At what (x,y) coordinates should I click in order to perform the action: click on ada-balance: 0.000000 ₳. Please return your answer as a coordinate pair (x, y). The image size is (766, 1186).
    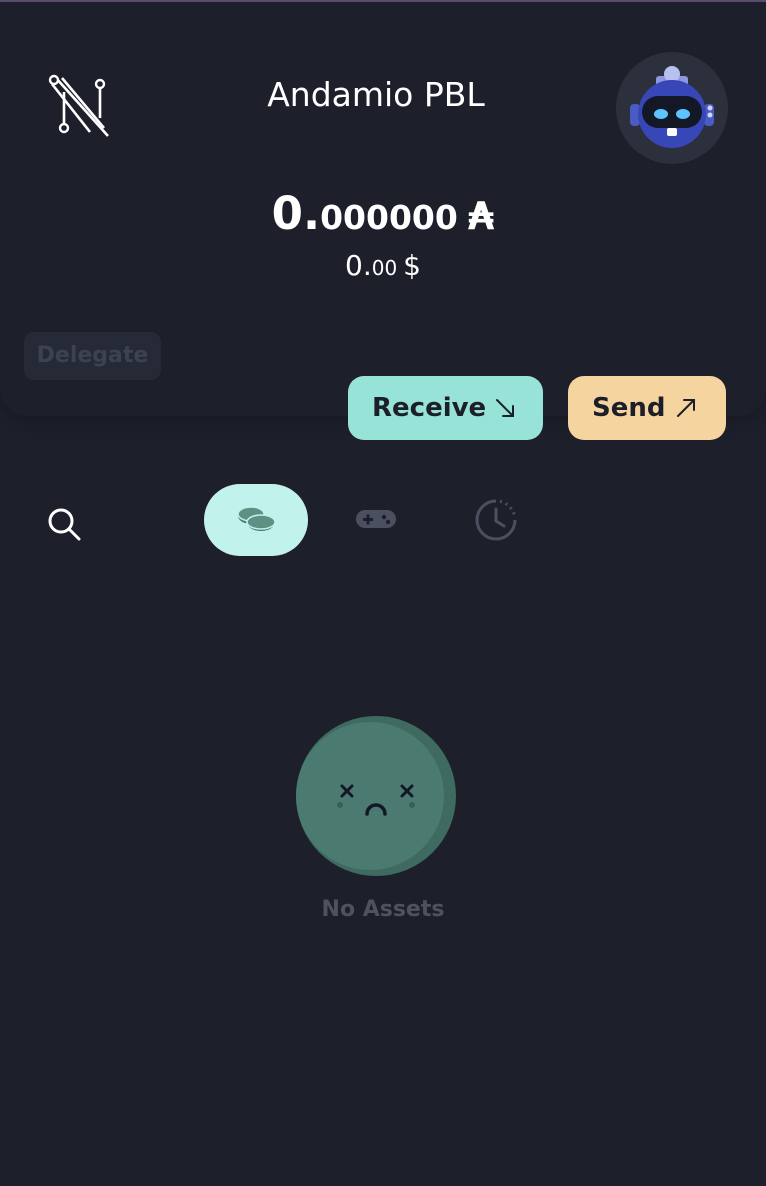
    Looking at the image, I should click on (383, 219).